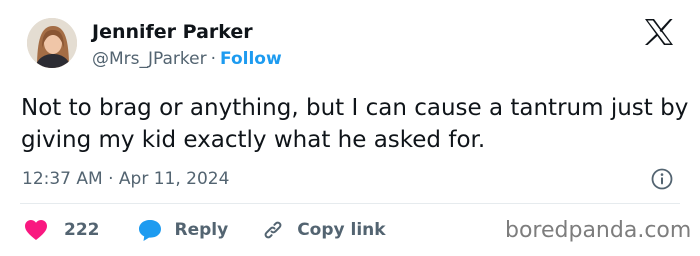 This screenshot has height=256, width=700. What do you see at coordinates (598, 230) in the screenshot?
I see `watermark: boredpanda.com` at bounding box center [598, 230].